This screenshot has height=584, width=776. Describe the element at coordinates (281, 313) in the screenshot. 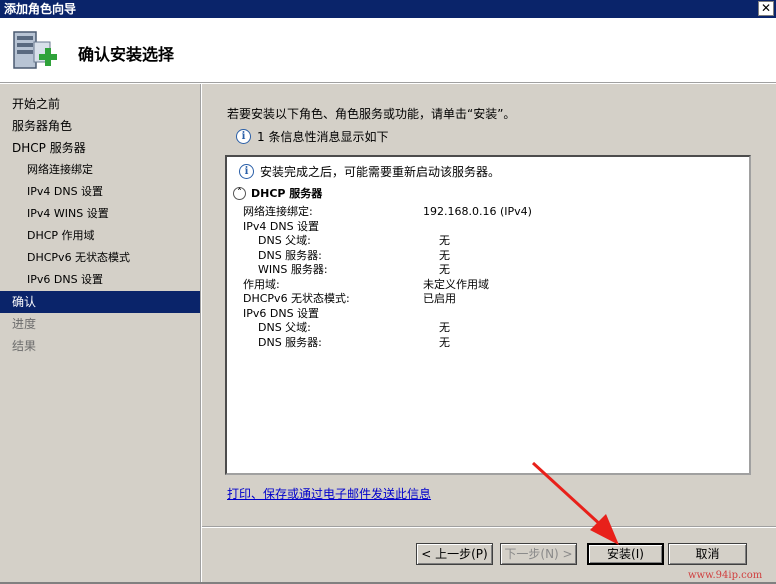

I see `detail-label: IPv6 DNS 设置` at that location.